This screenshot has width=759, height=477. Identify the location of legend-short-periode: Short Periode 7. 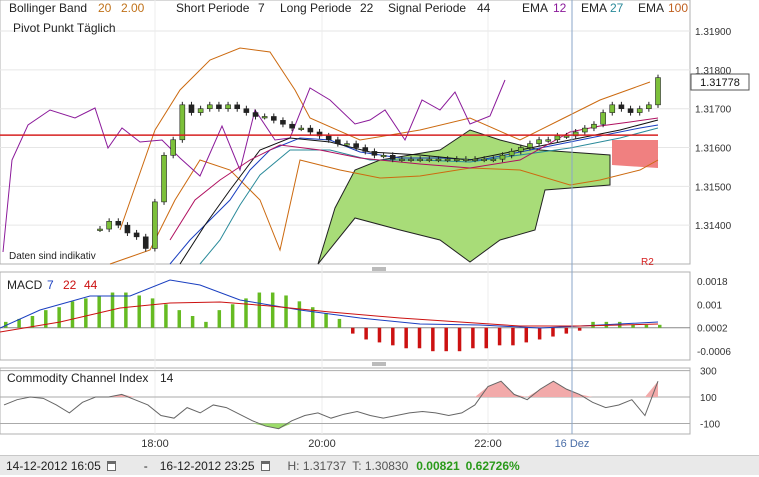
(220, 8).